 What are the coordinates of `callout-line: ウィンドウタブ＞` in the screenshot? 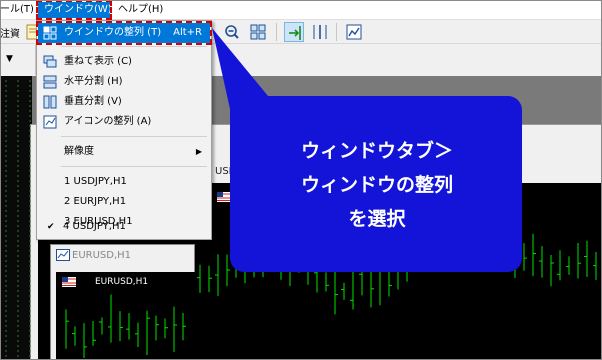 It's located at (376, 151).